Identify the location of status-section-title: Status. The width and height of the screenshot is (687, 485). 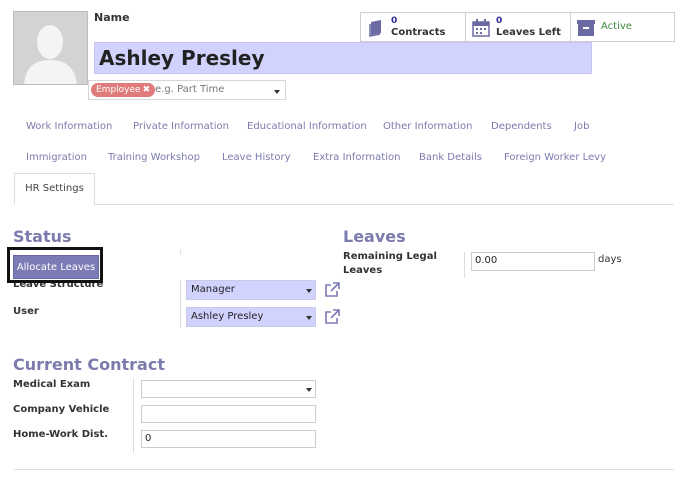
(42, 236).